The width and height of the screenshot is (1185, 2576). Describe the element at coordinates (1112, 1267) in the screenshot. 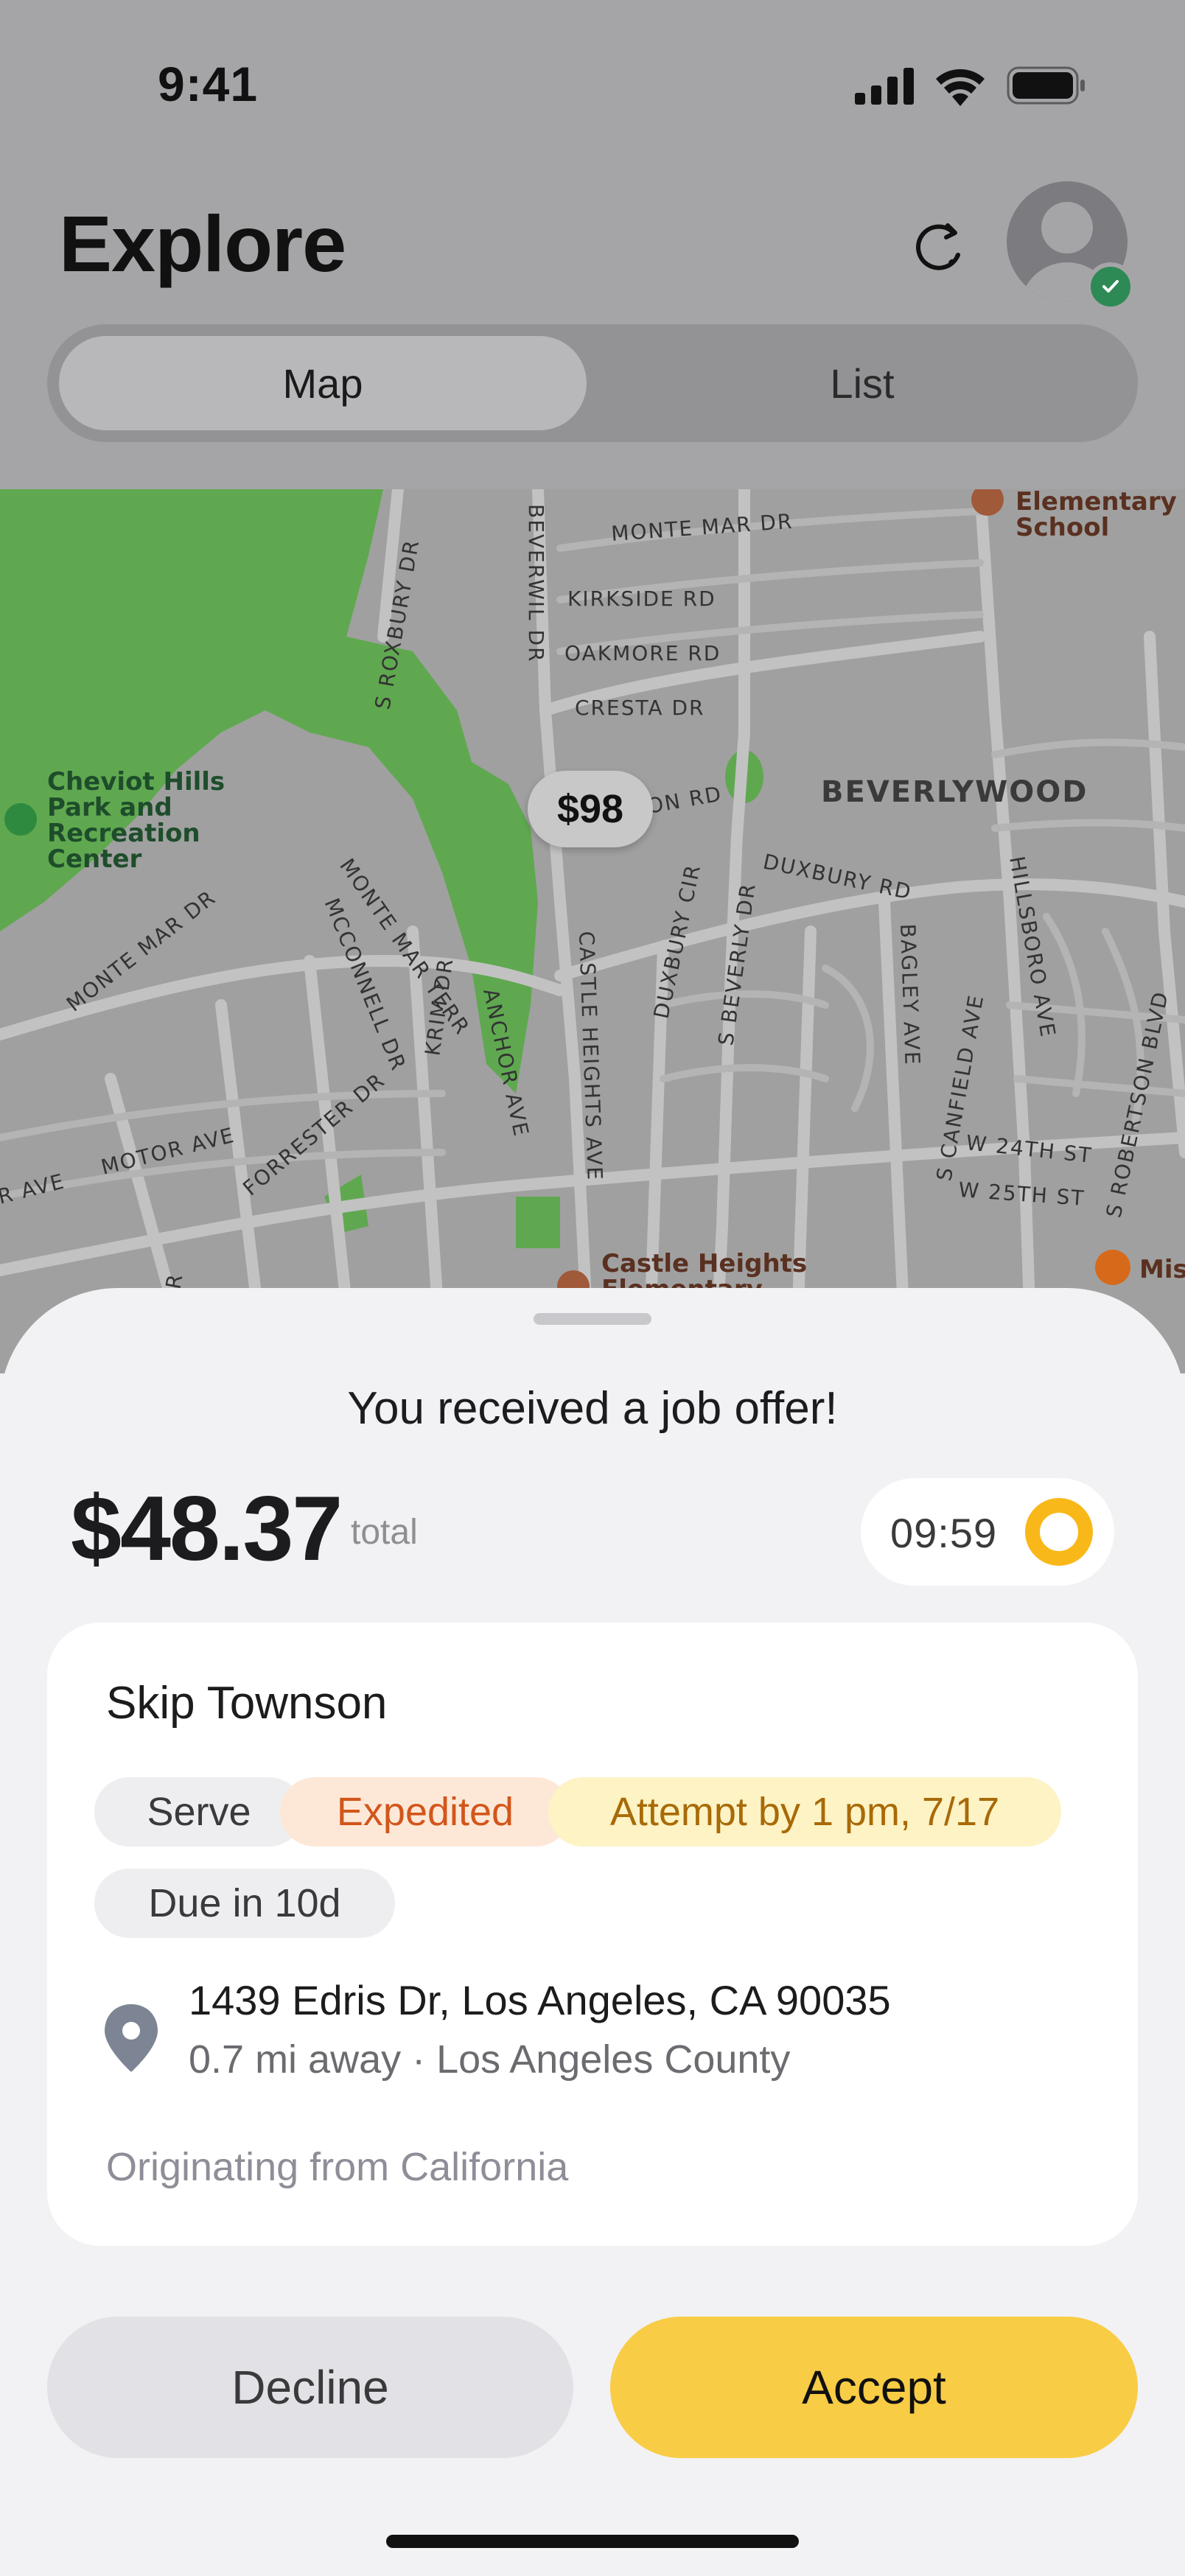

I see `poi-pin-icon` at that location.